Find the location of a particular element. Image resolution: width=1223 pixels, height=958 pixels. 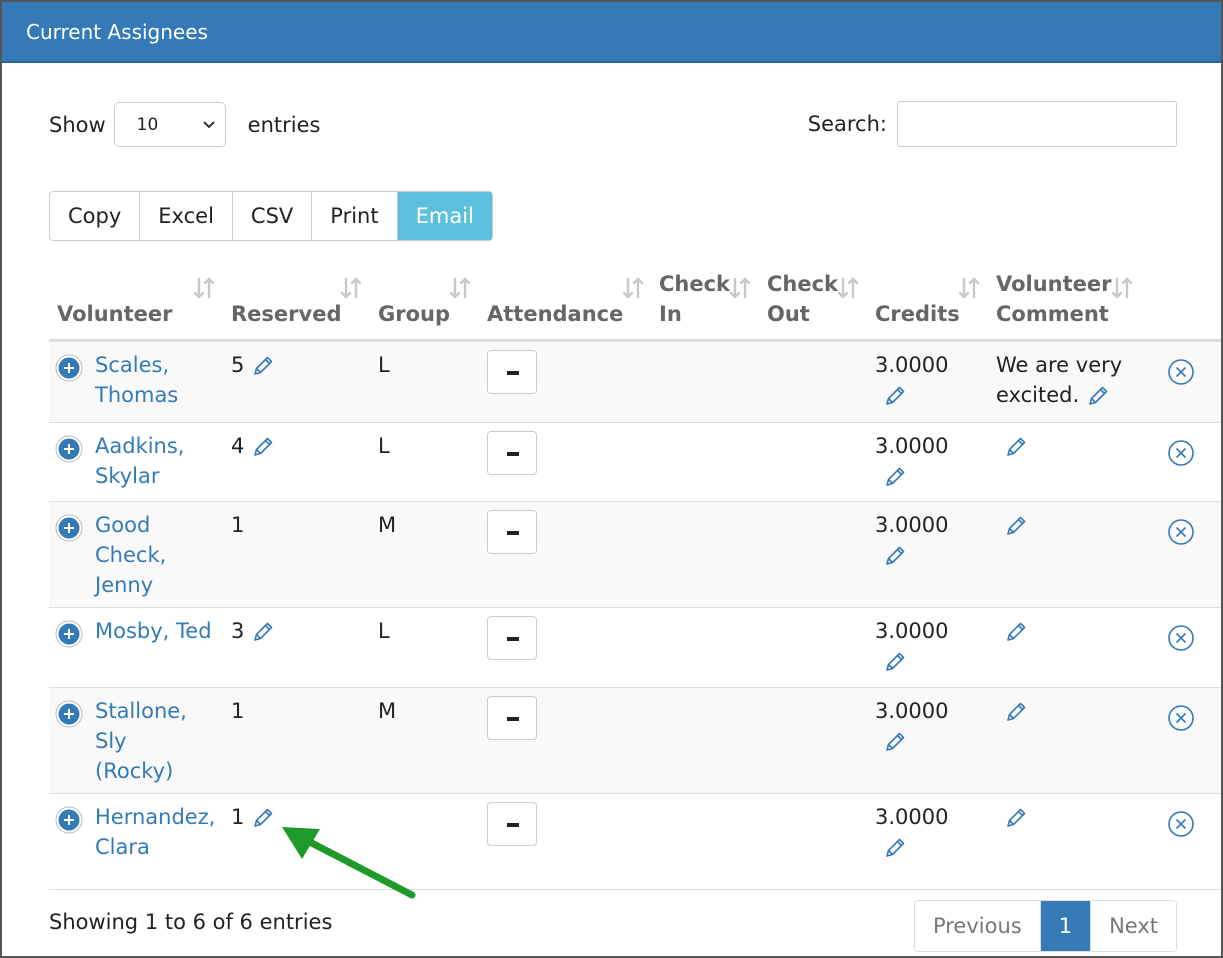

search-control: Search: is located at coordinates (992, 124).